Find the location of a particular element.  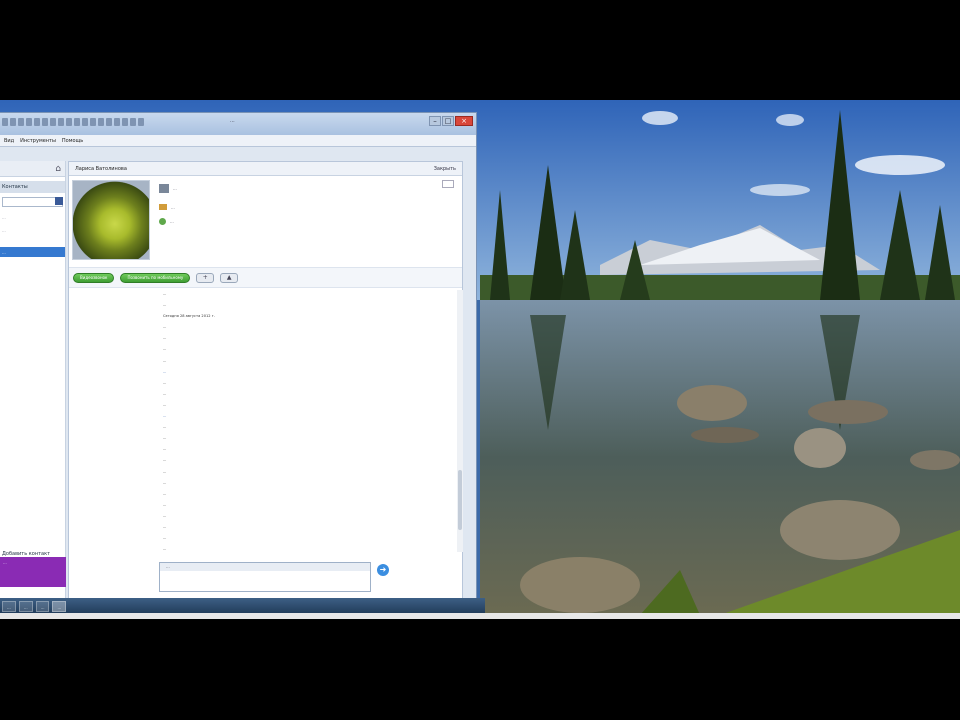

quick-access-toolbar is located at coordinates (102, 123).